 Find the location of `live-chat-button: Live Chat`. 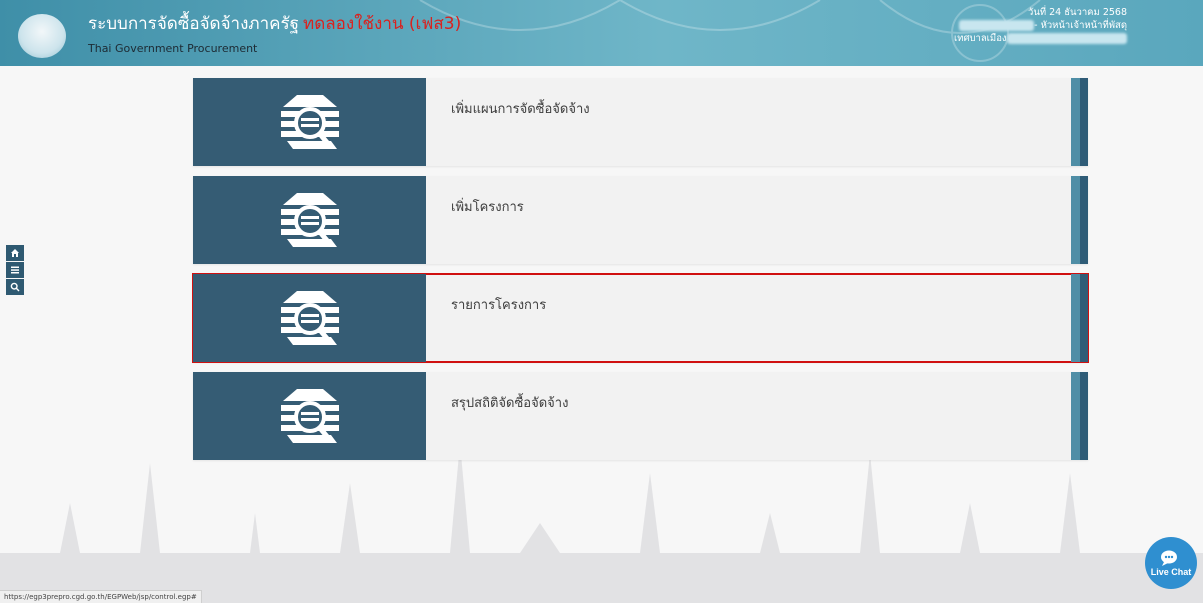

live-chat-button: Live Chat is located at coordinates (1171, 563).